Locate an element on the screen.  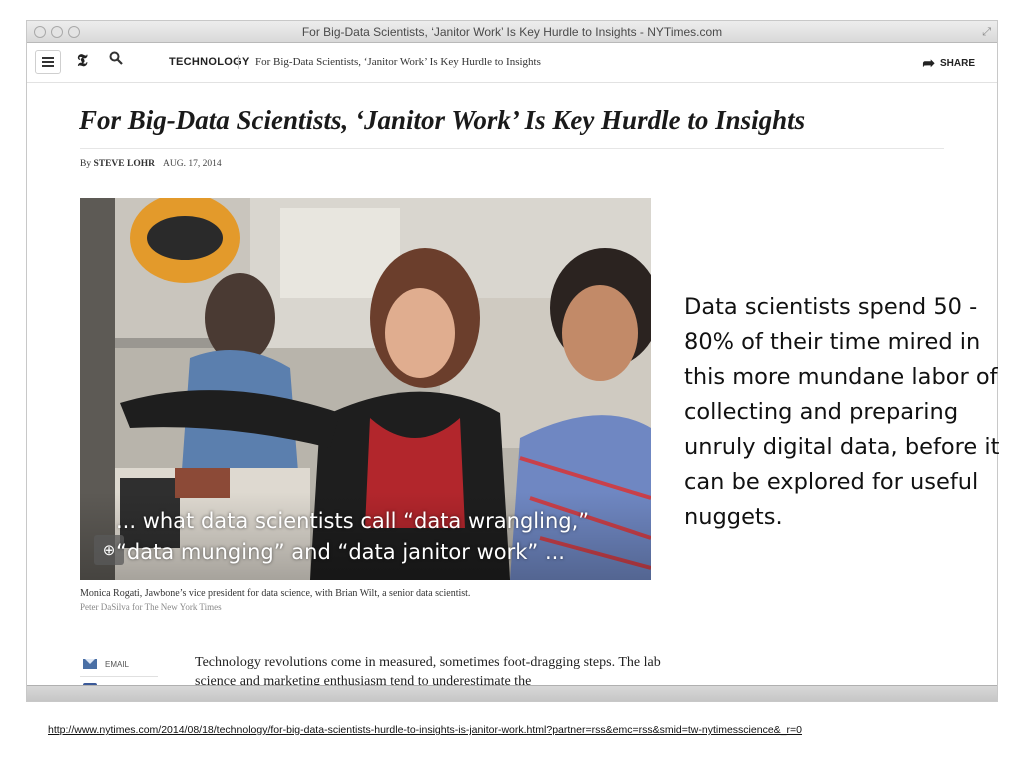
nav-divider is located at coordinates (238, 62).